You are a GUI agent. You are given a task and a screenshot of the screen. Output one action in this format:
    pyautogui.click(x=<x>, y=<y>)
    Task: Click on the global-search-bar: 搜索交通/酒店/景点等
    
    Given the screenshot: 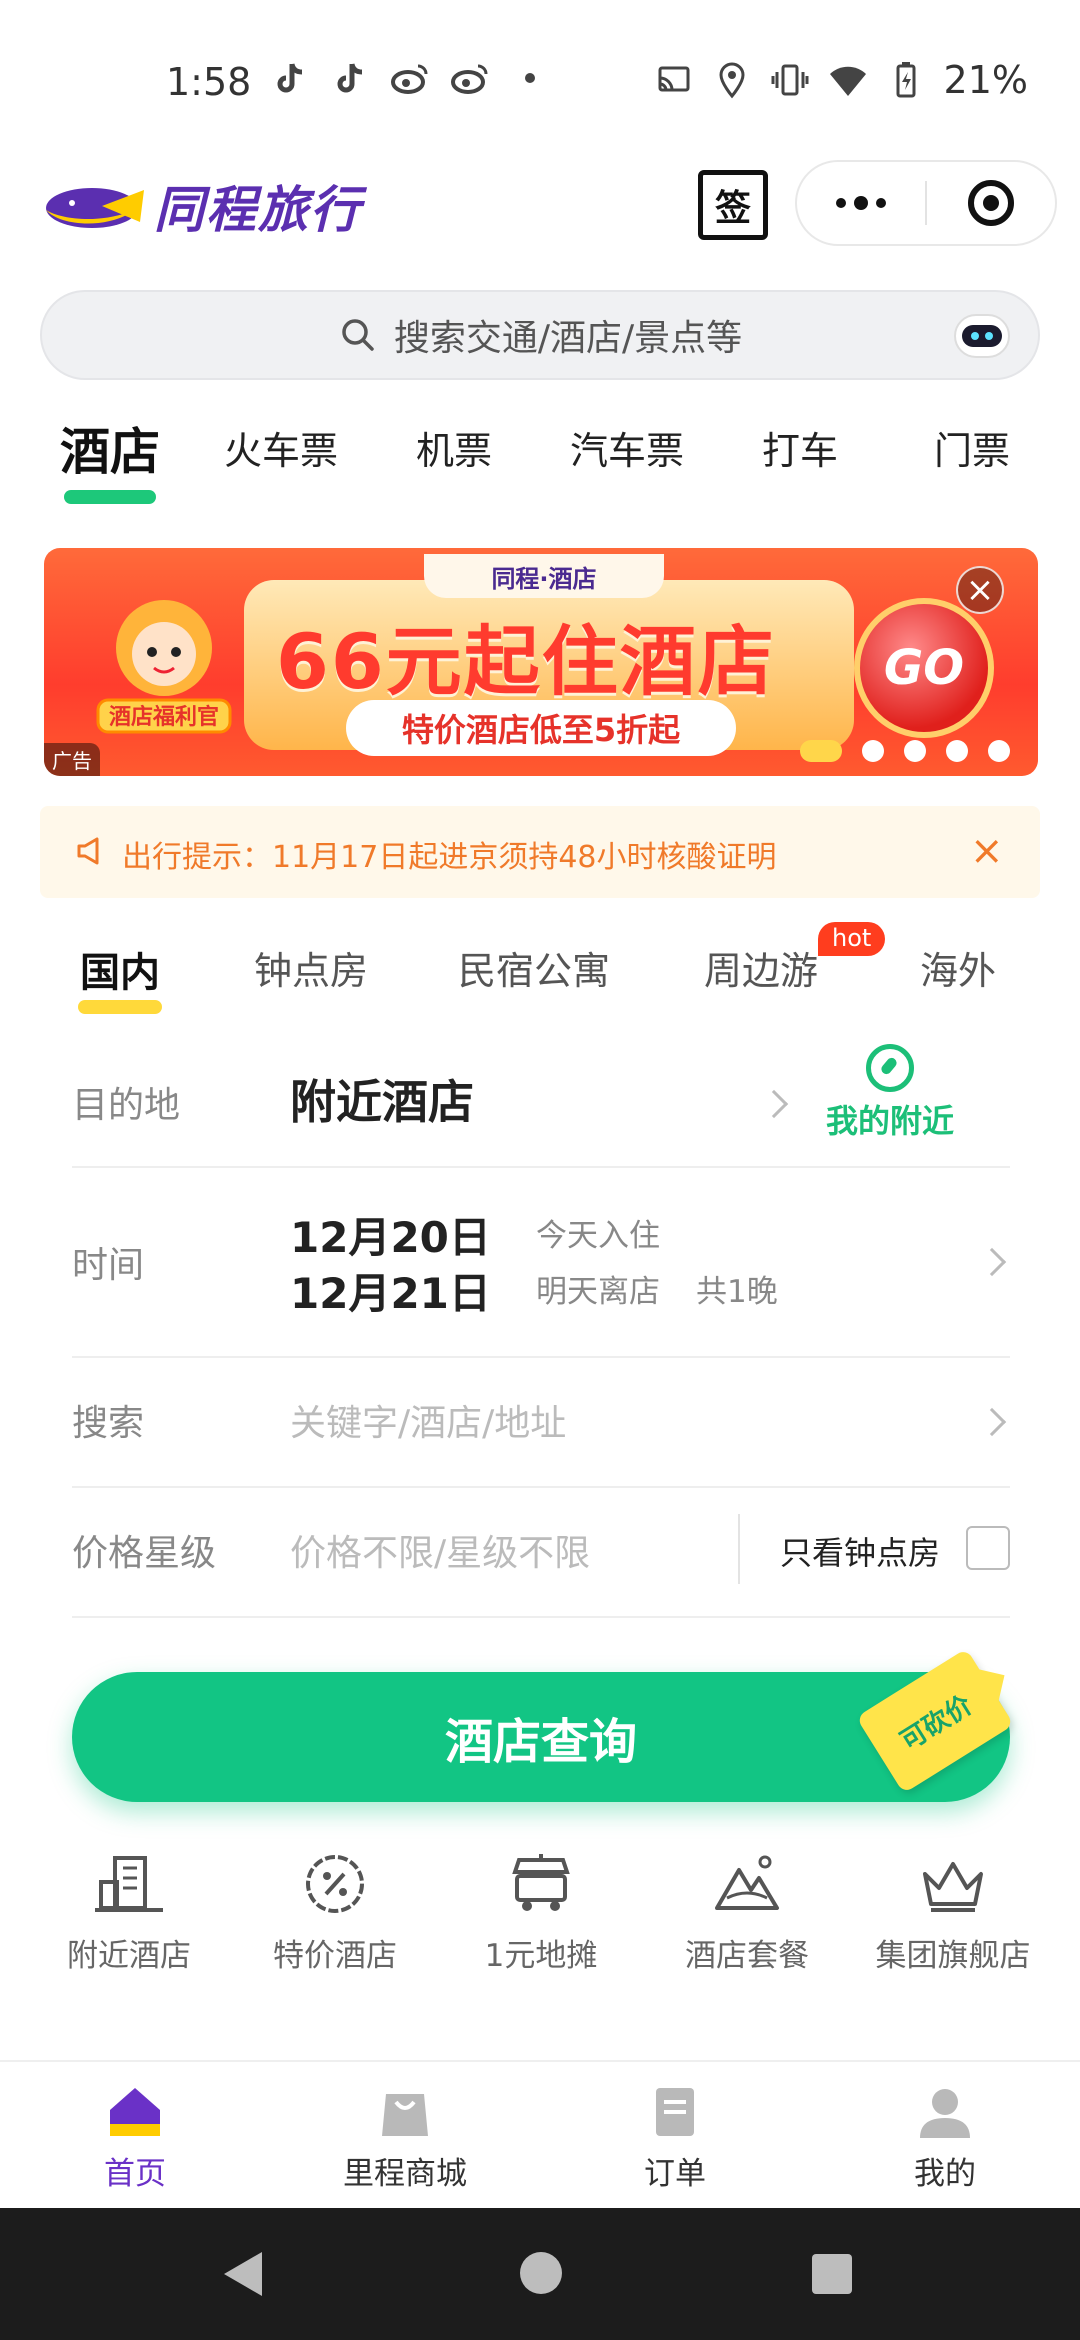 What is the action you would take?
    pyautogui.click(x=540, y=335)
    